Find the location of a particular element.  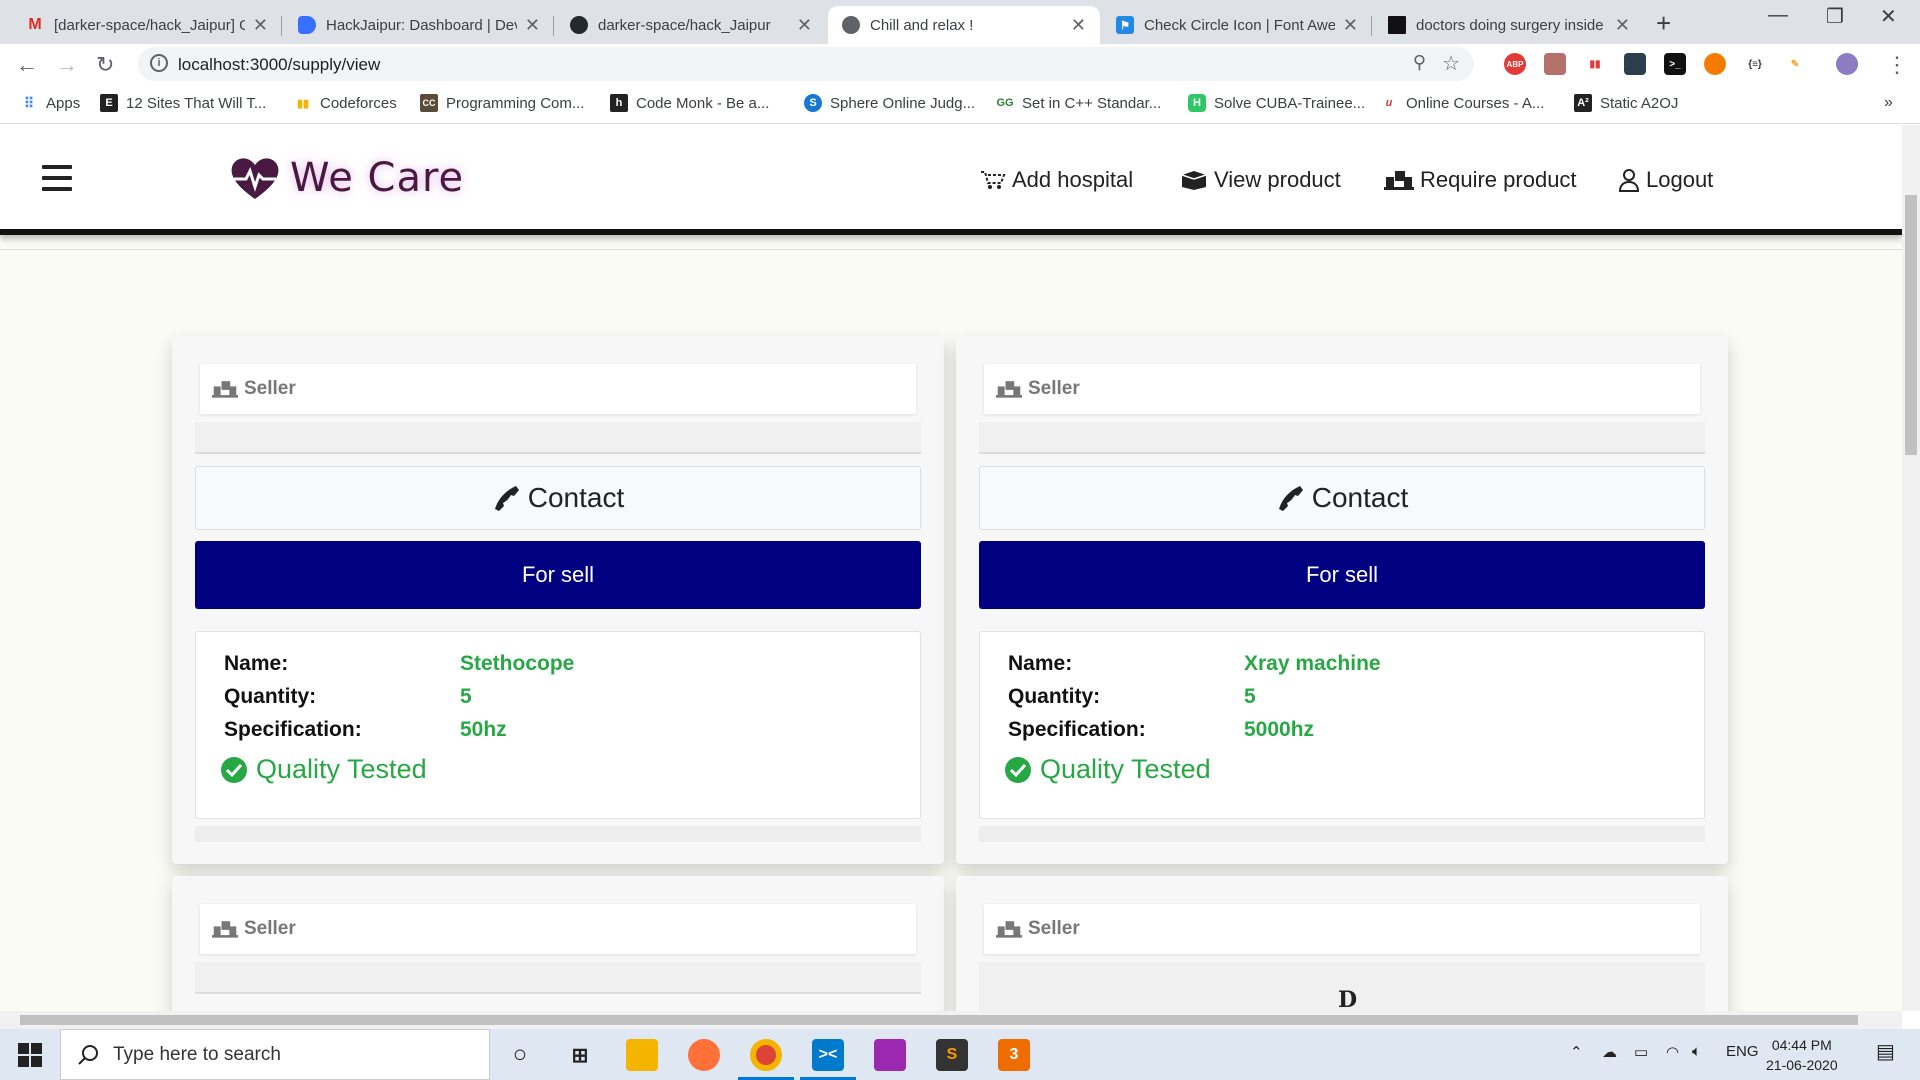

messenger-app-icon: 3 is located at coordinates (1014, 1055).